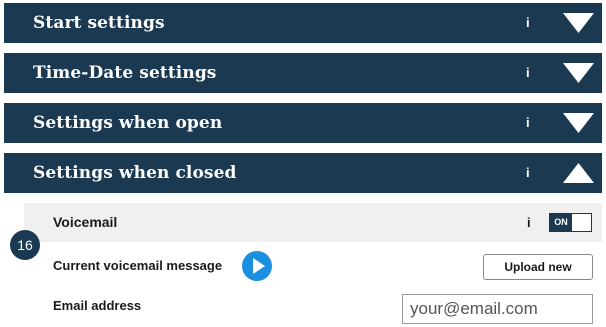 The width and height of the screenshot is (606, 327). I want to click on play-button, so click(257, 266).